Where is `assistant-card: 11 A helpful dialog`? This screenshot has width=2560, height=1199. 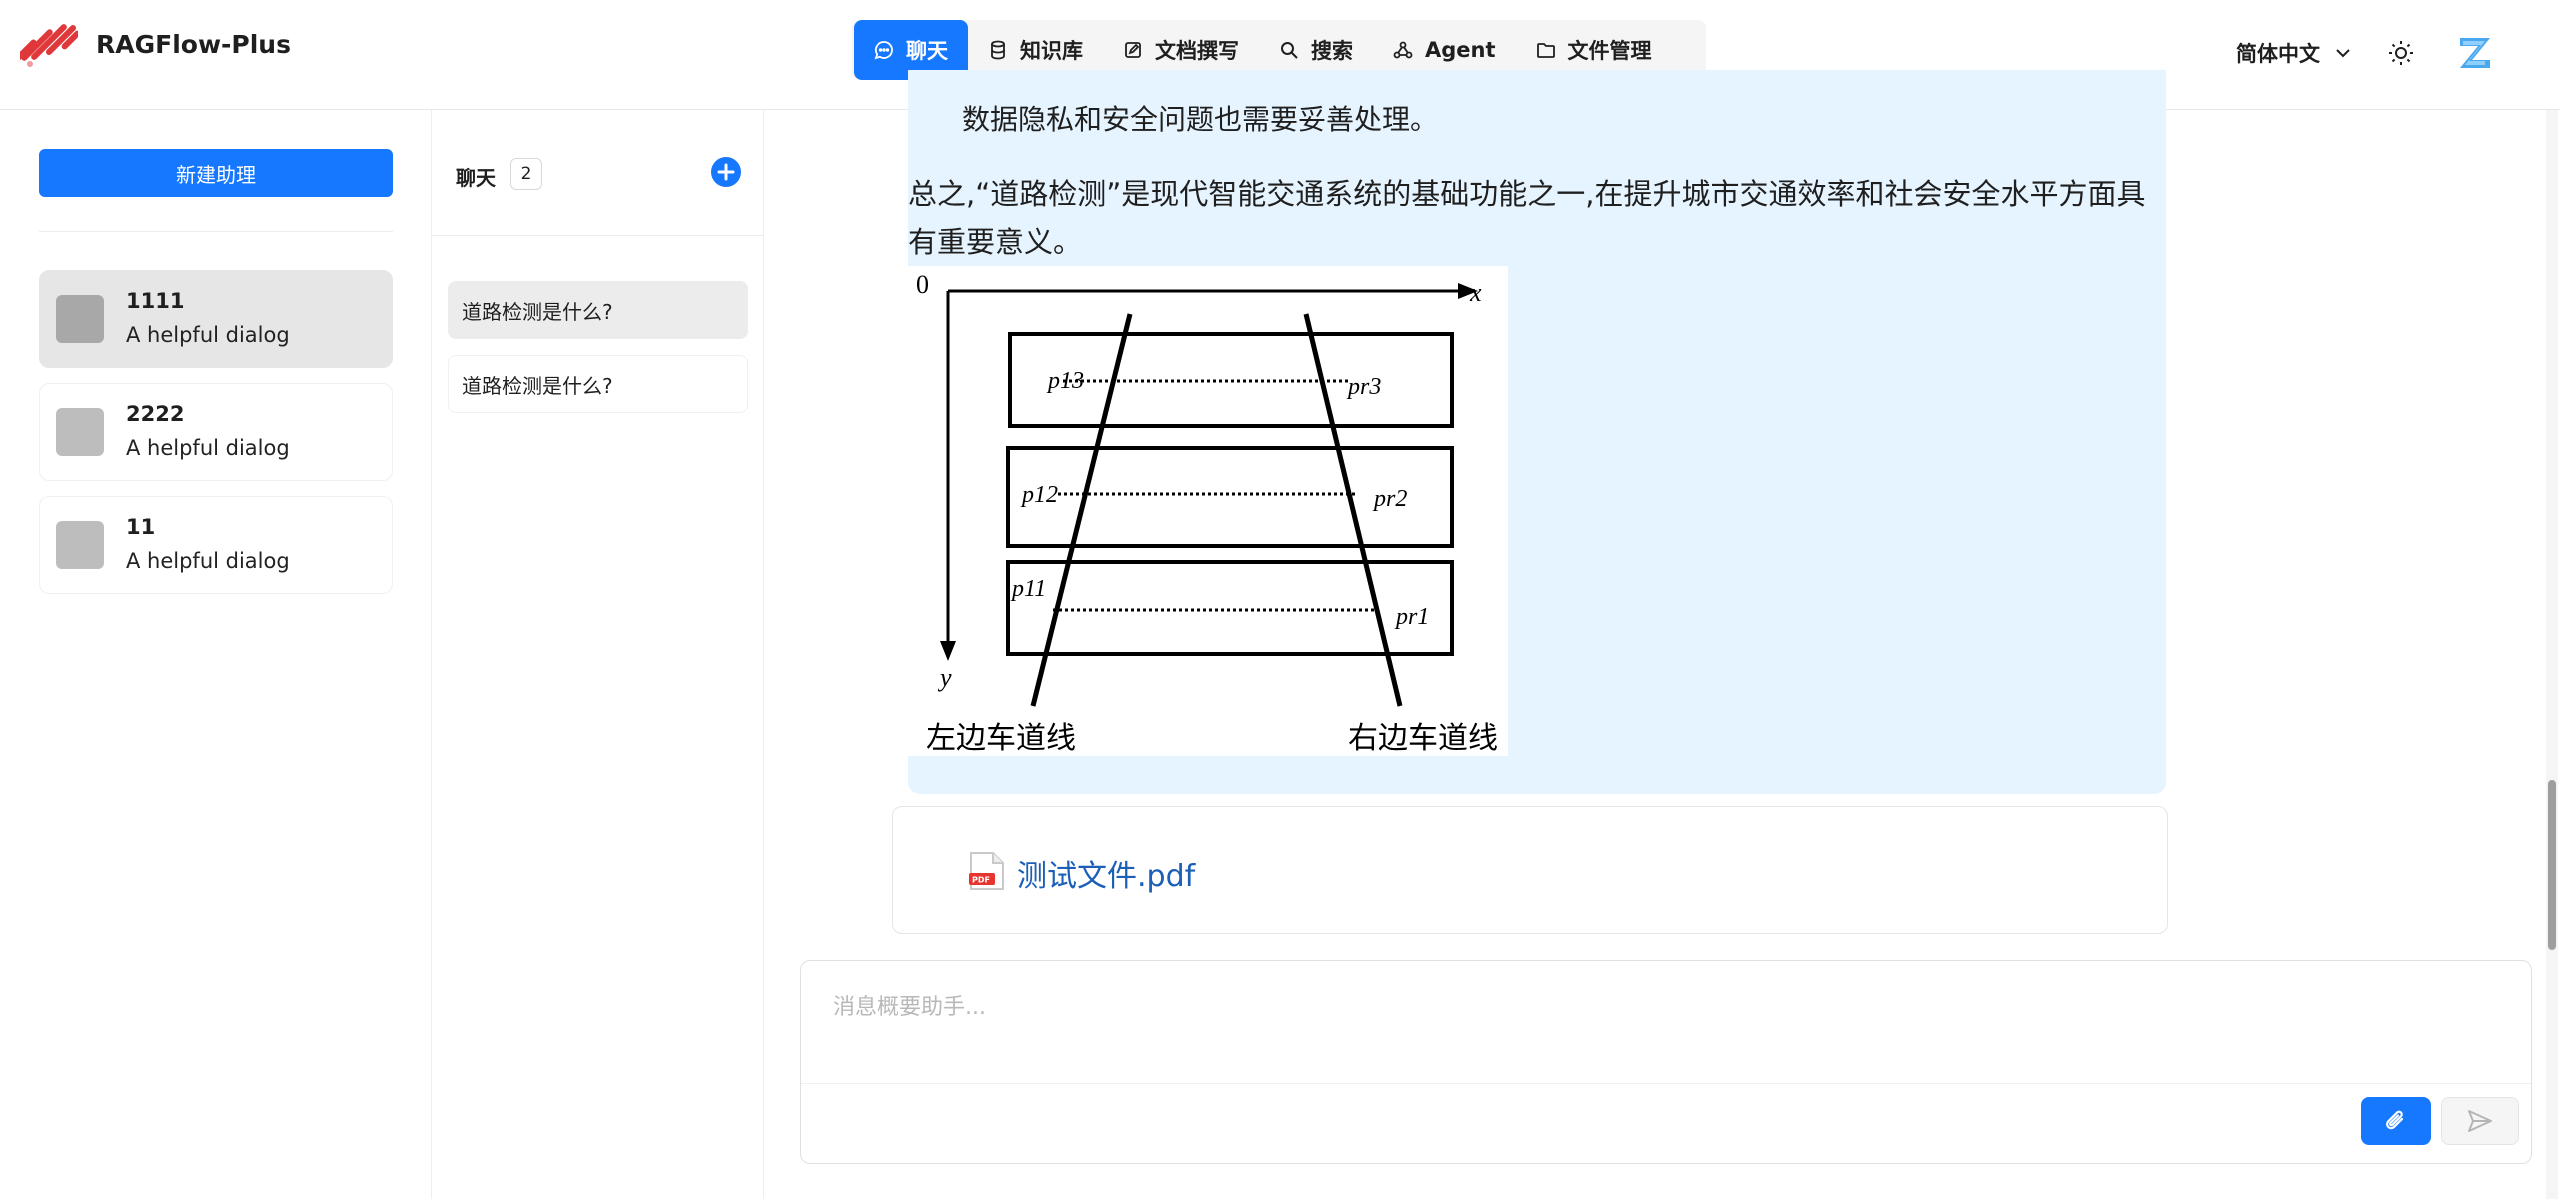 assistant-card: 11 A helpful dialog is located at coordinates (216, 545).